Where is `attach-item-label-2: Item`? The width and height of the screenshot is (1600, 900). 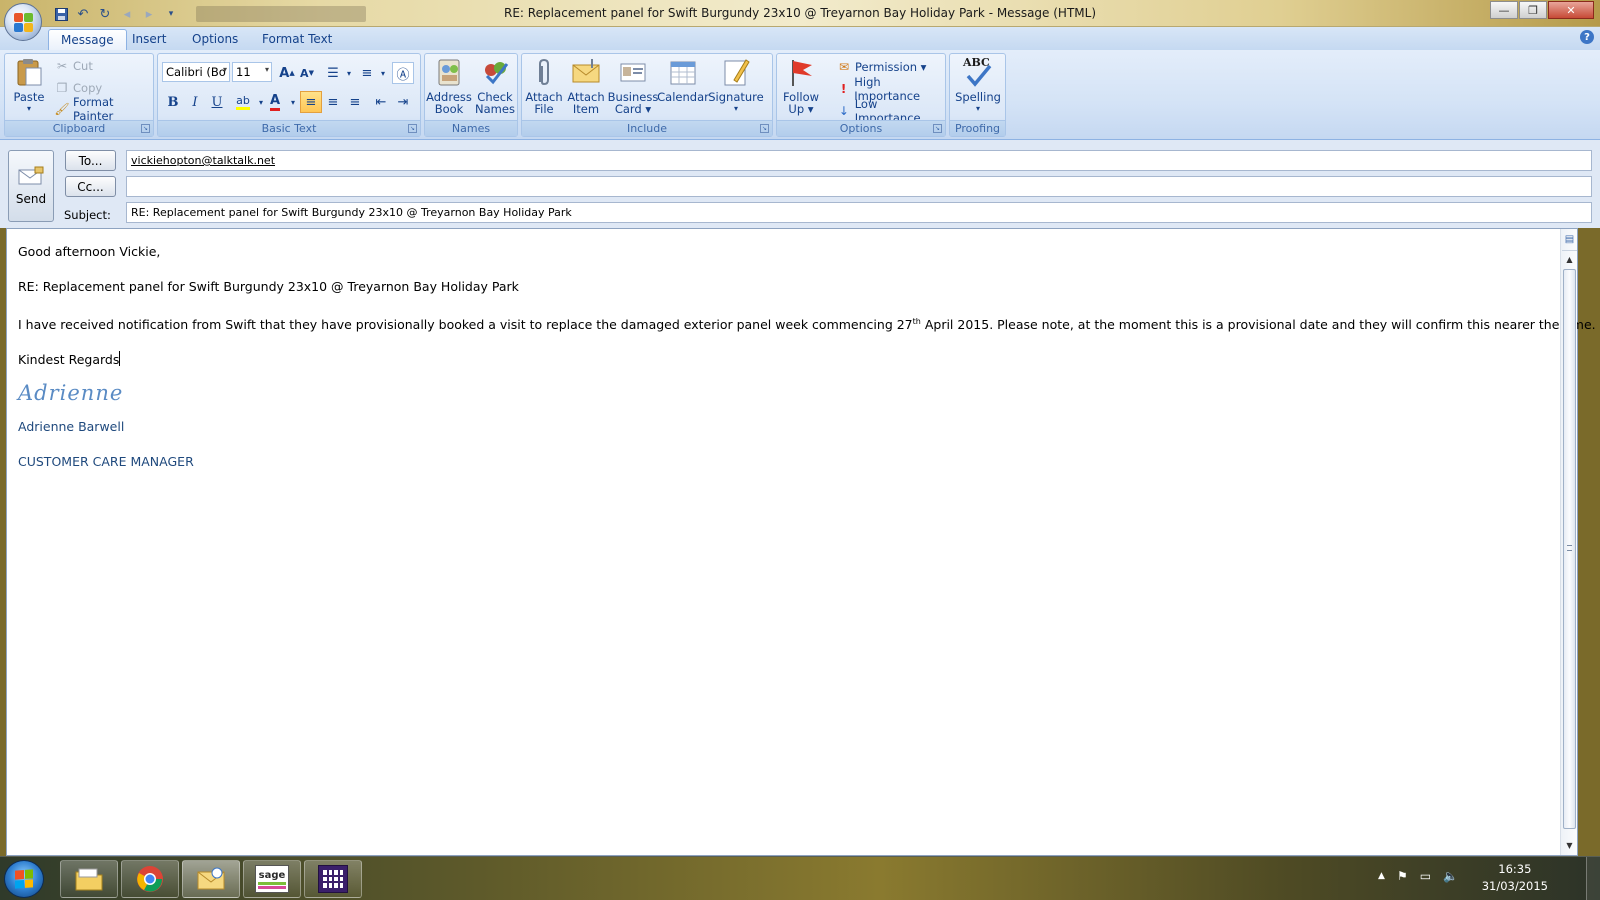
attach-item-label-2: Item is located at coordinates (586, 109).